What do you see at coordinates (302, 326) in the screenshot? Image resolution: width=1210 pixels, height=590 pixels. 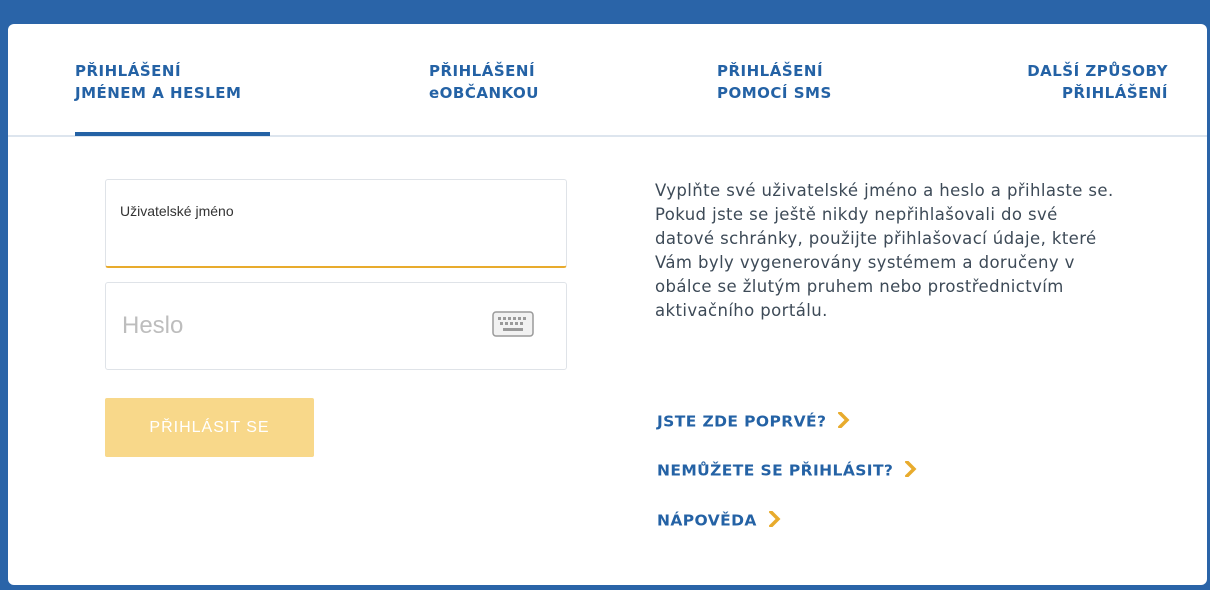 I see `password-input` at bounding box center [302, 326].